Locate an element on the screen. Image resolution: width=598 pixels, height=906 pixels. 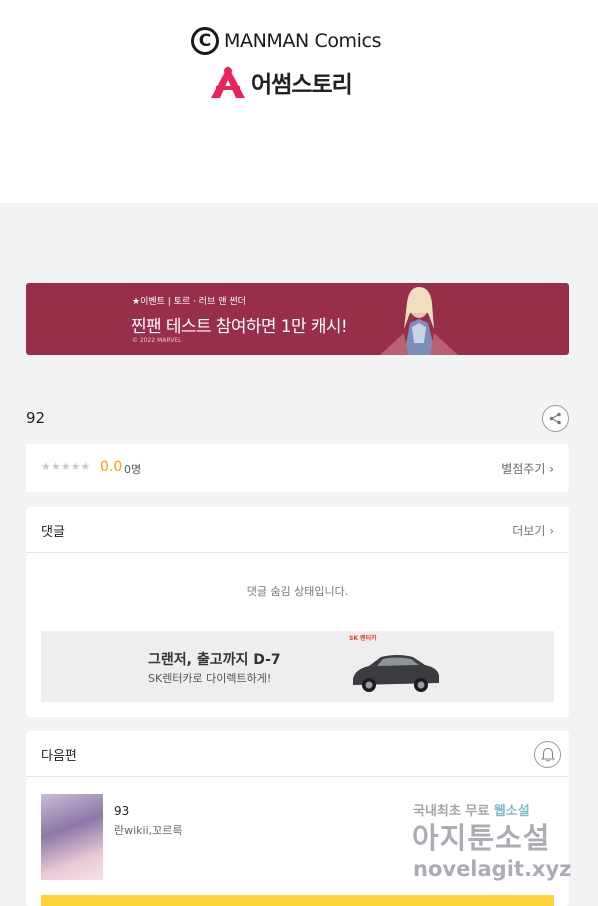
next-label: 다음편 is located at coordinates (59, 756).